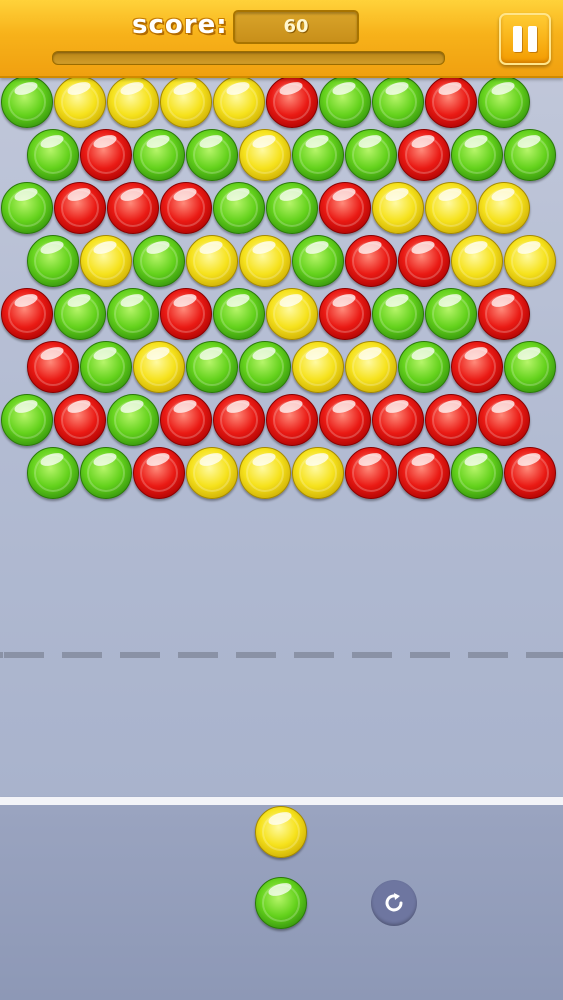 The image size is (563, 1000). Describe the element at coordinates (525, 39) in the screenshot. I see `pause-button` at that location.